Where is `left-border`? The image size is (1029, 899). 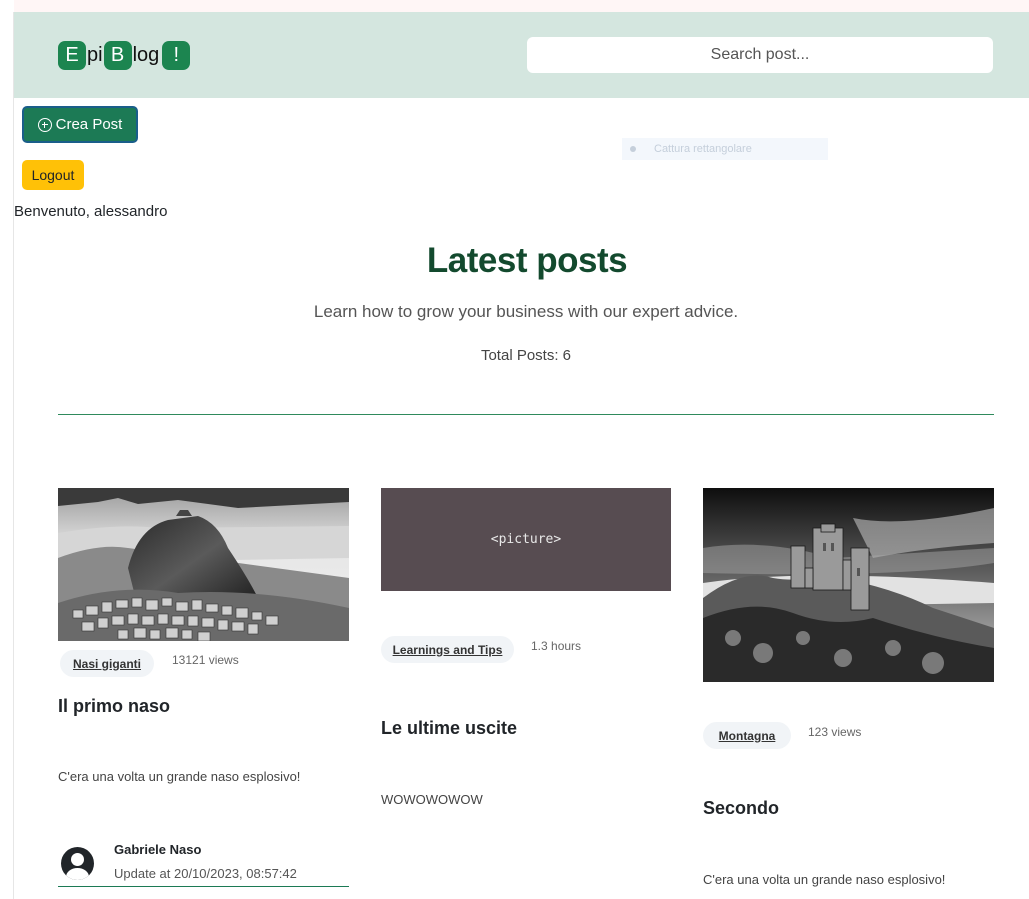
left-border is located at coordinates (13, 455).